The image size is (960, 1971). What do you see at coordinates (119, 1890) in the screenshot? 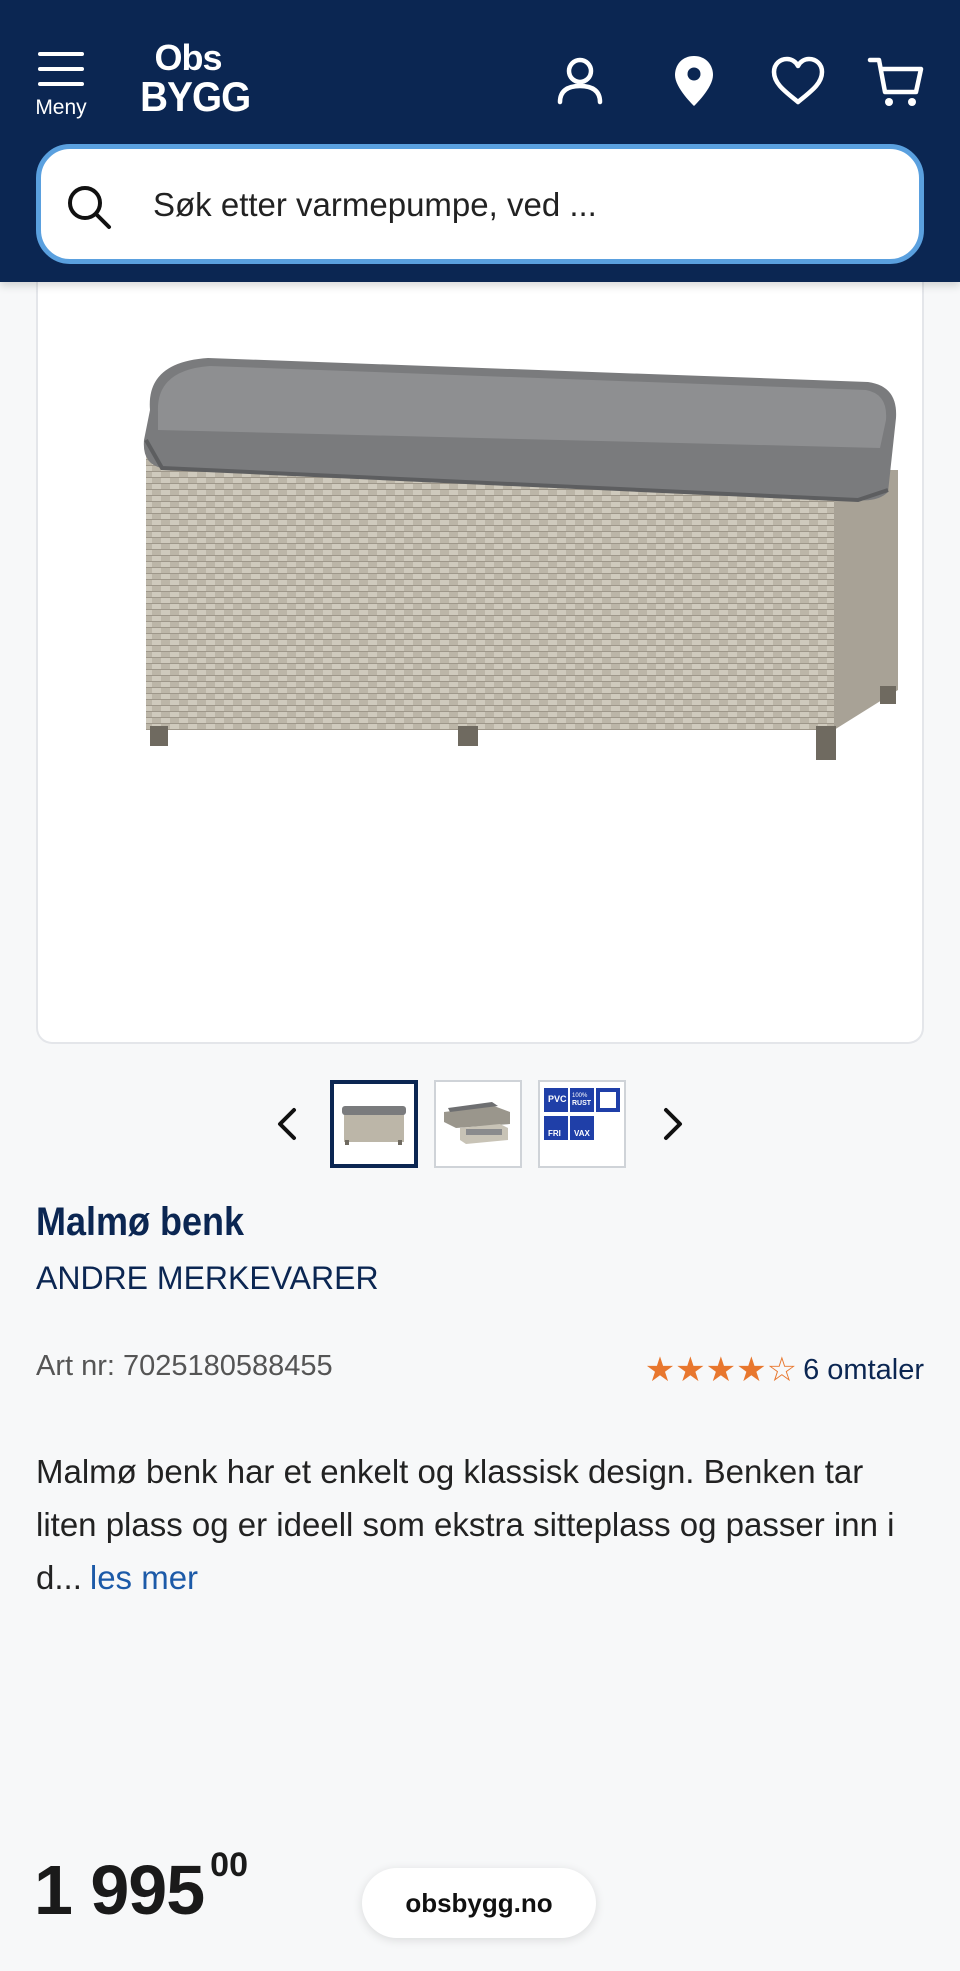
I see `price-main: 1 995` at bounding box center [119, 1890].